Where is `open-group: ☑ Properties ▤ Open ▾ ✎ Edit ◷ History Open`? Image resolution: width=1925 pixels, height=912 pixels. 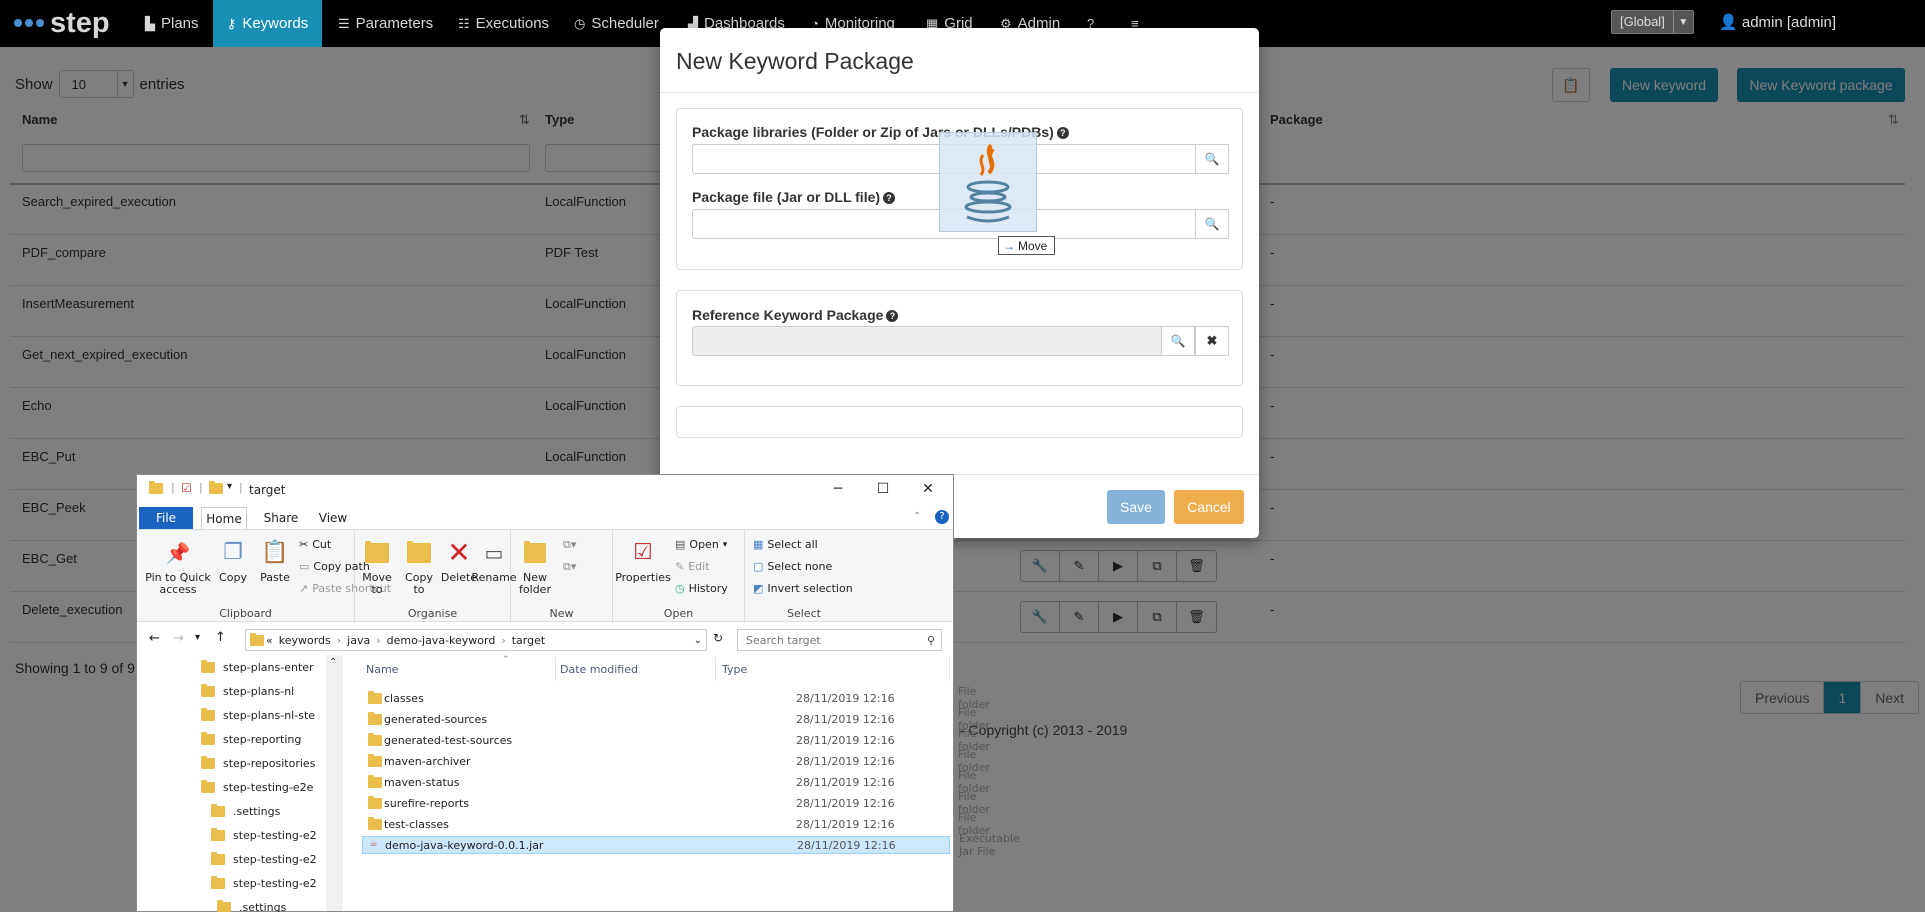 open-group: ☑ Properties ▤ Open ▾ ✎ Edit ◷ History Open is located at coordinates (679, 576).